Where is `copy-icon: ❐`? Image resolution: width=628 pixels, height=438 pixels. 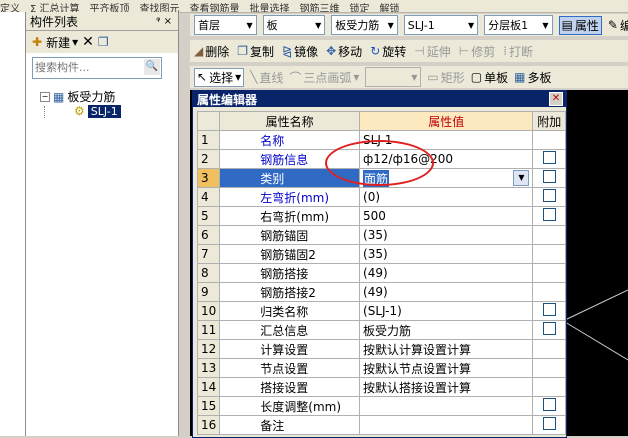 copy-icon: ❐ is located at coordinates (103, 42).